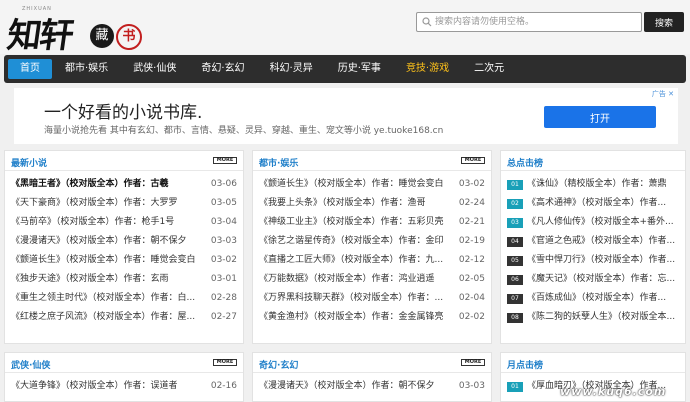  What do you see at coordinates (537, 22) in the screenshot?
I see `search-input` at bounding box center [537, 22].